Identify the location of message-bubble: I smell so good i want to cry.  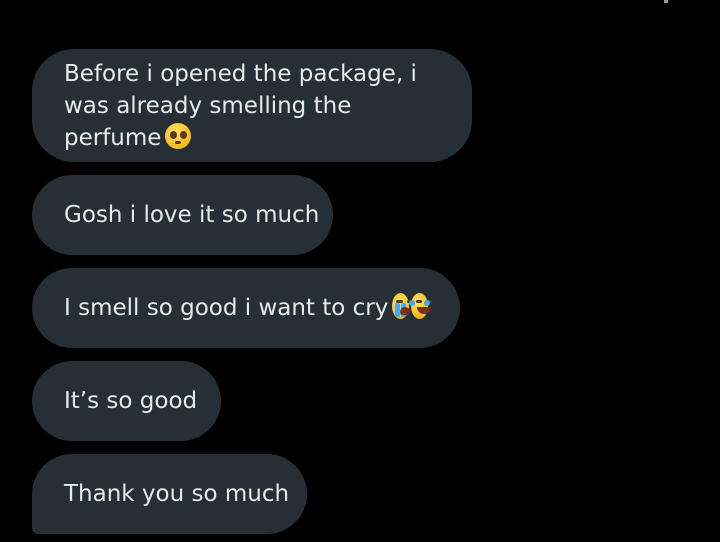
(246, 308).